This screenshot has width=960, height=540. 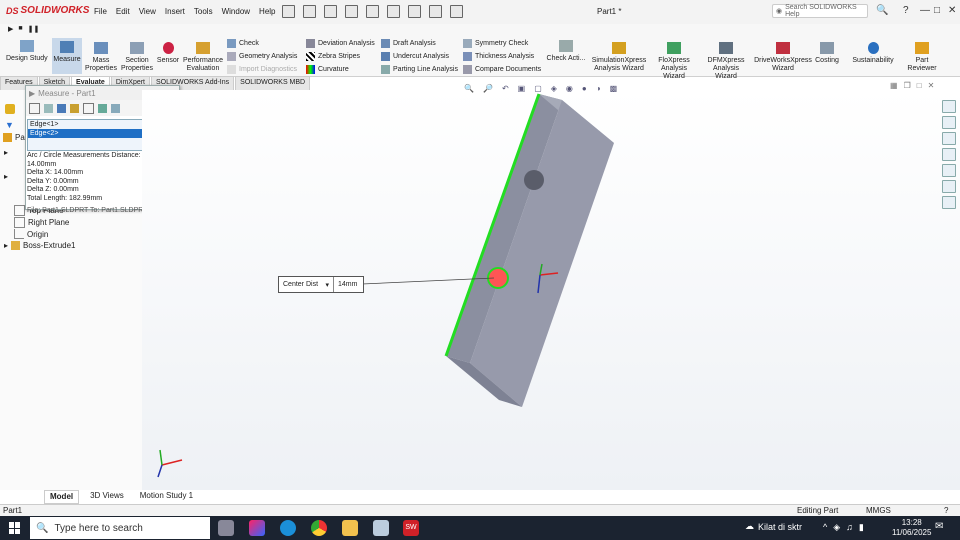 I want to click on hide-show-icon: ◉, so click(x=569, y=88).